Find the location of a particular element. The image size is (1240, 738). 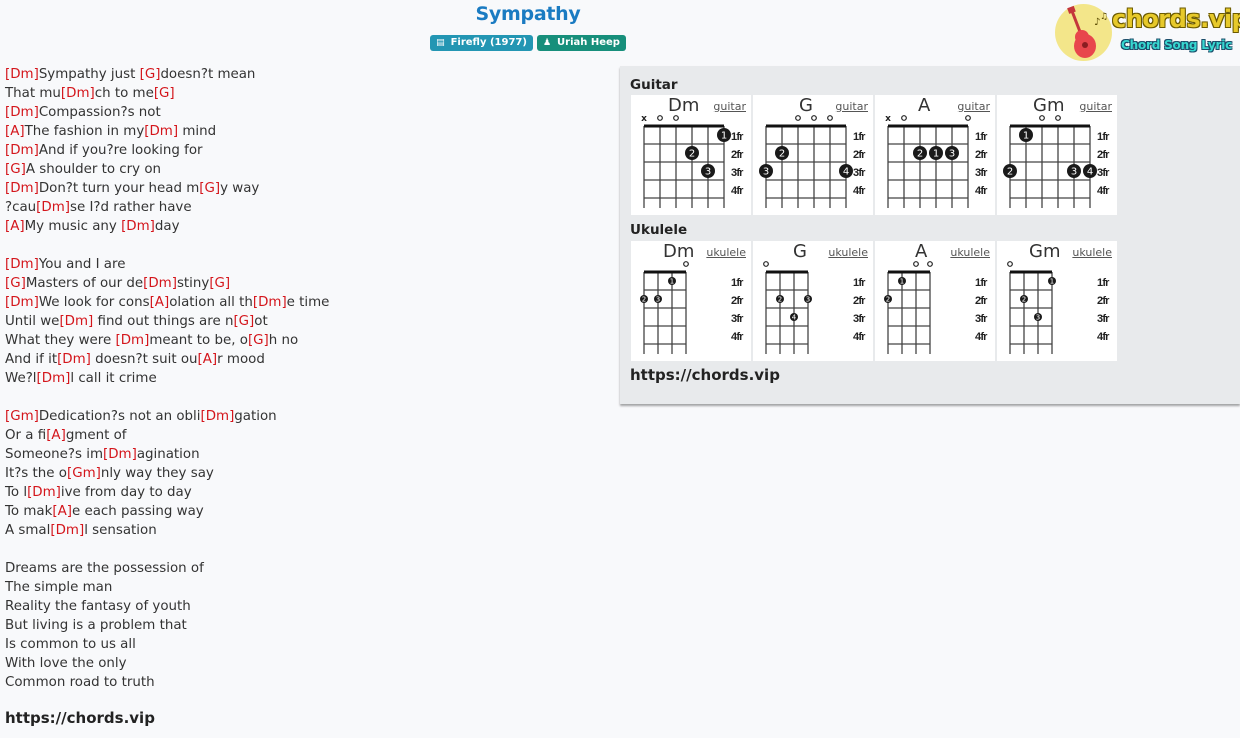

lyric-line: Until we[Dm] find out things are n[G]ot is located at coordinates (305, 321).